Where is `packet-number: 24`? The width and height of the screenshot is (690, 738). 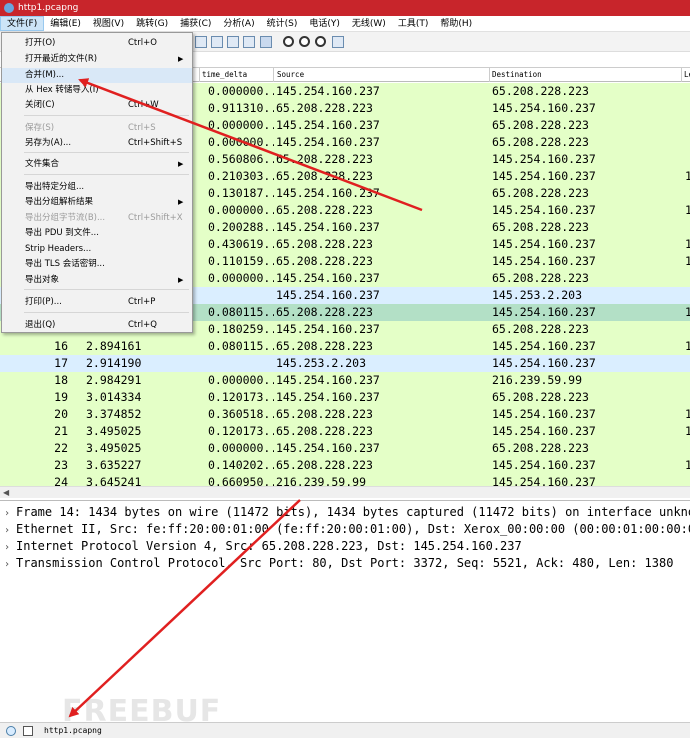
packet-number: 24 is located at coordinates (61, 480).